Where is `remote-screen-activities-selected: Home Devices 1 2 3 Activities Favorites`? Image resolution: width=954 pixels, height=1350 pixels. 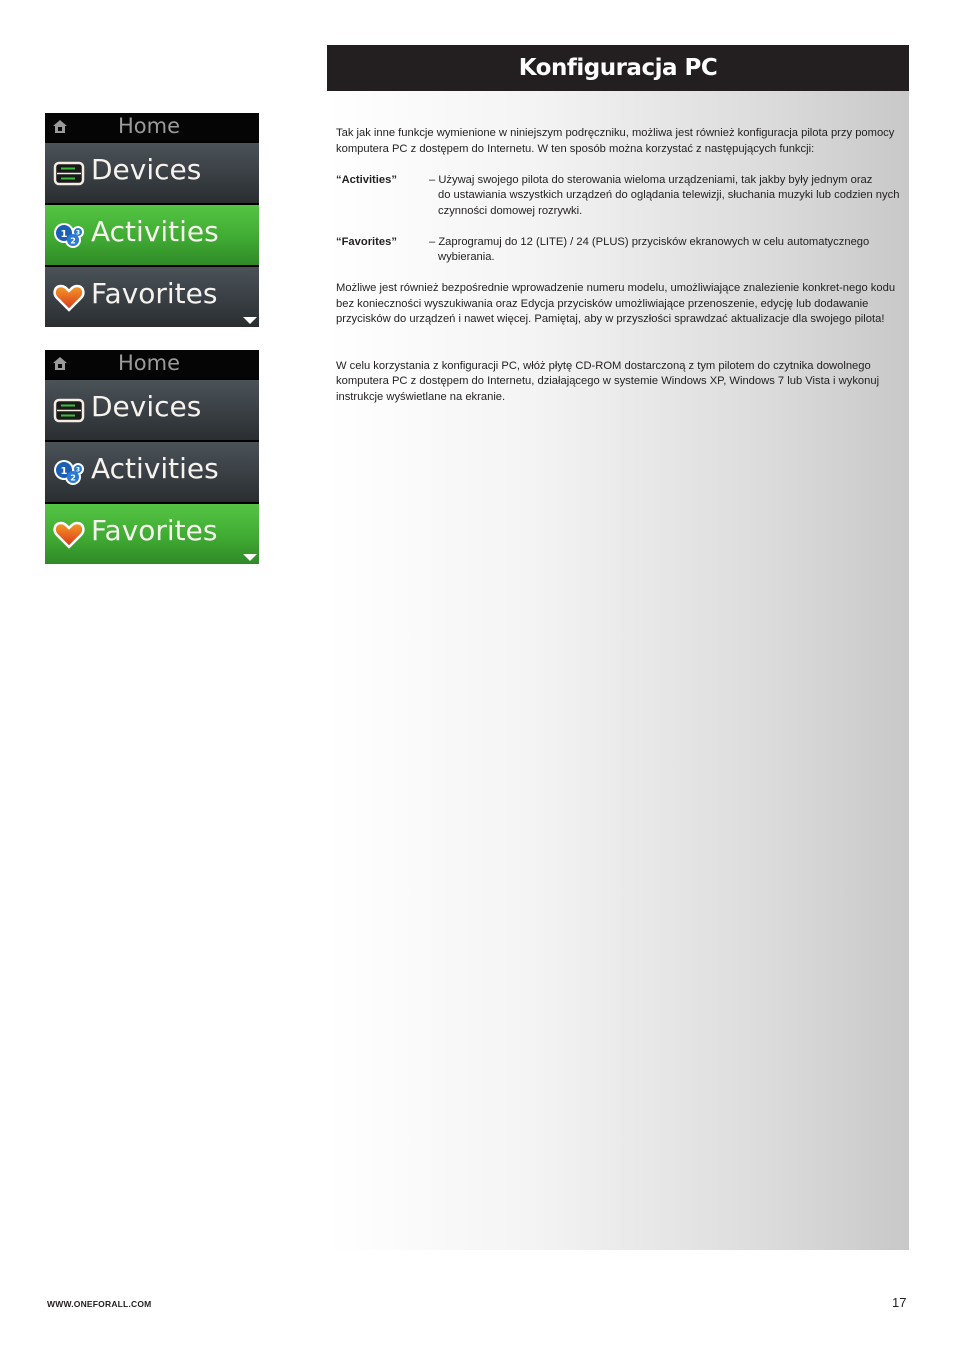 remote-screen-activities-selected: Home Devices 1 2 3 Activities Favorites is located at coordinates (152, 220).